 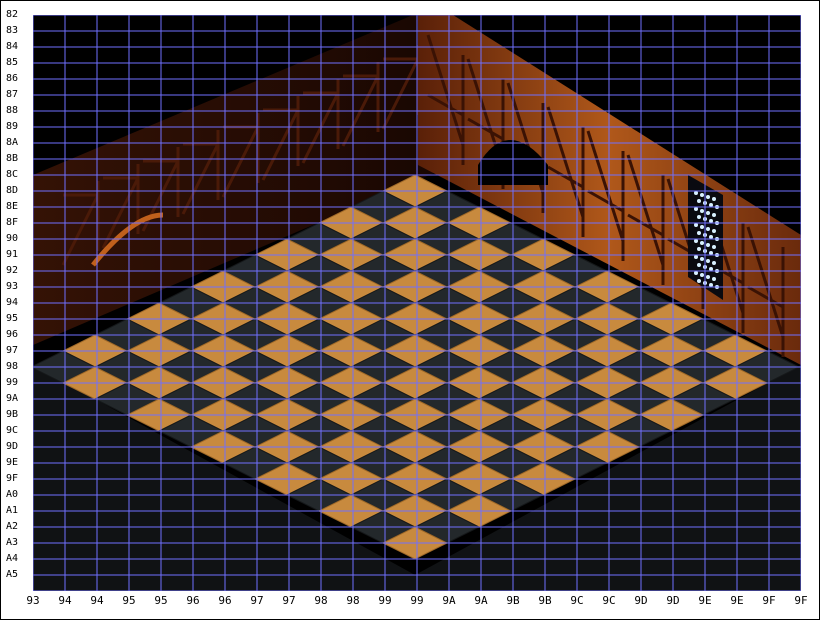 What do you see at coordinates (12, 510) in the screenshot?
I see `row-label: A1` at bounding box center [12, 510].